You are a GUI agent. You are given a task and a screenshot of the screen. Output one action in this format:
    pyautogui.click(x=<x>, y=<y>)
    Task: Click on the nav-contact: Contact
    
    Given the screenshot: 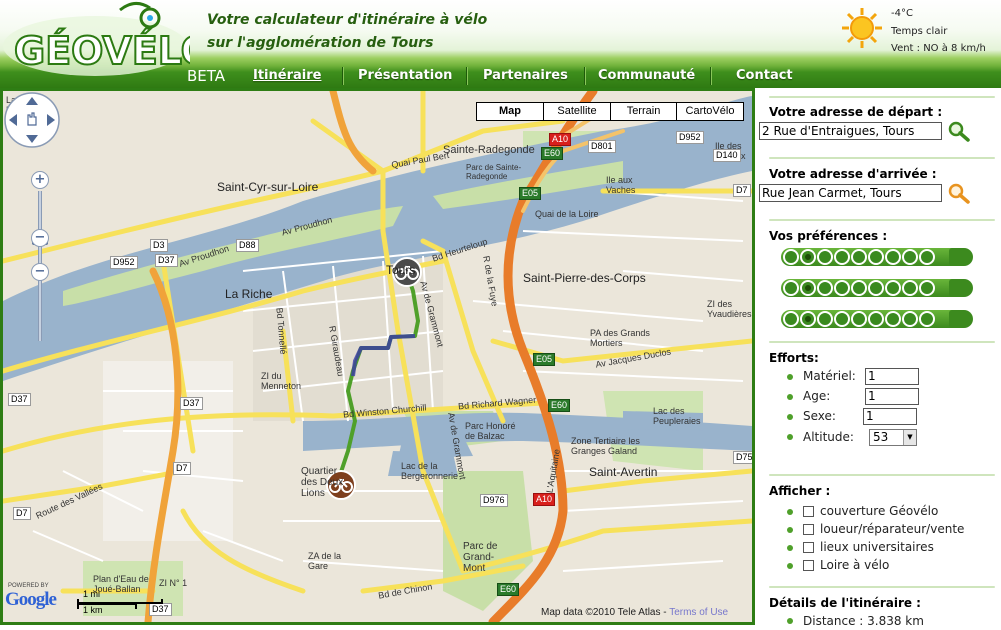 What is the action you would take?
    pyautogui.click(x=764, y=75)
    